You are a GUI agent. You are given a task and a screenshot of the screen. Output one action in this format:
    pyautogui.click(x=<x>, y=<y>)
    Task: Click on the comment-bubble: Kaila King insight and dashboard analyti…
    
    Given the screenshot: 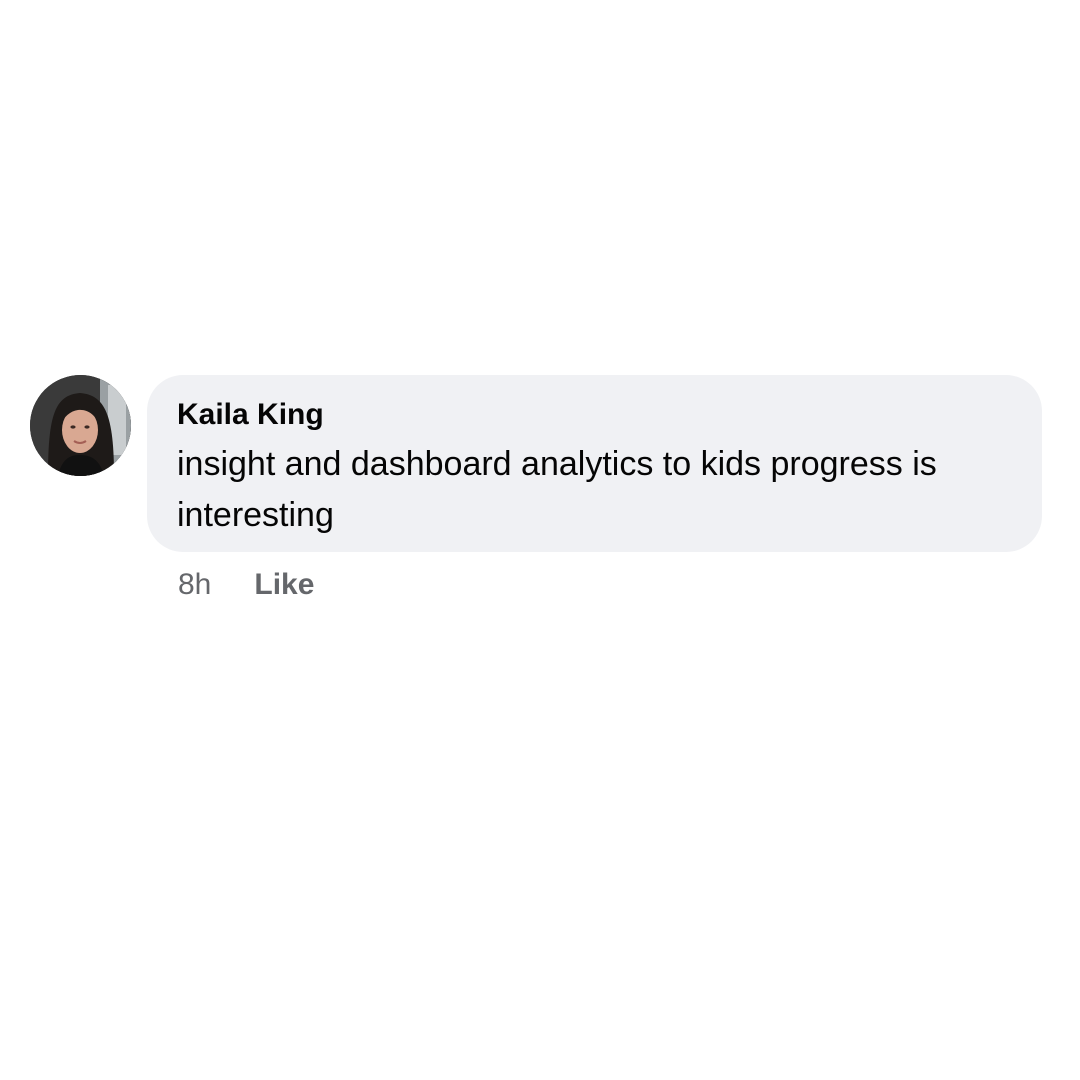 What is the action you would take?
    pyautogui.click(x=594, y=463)
    